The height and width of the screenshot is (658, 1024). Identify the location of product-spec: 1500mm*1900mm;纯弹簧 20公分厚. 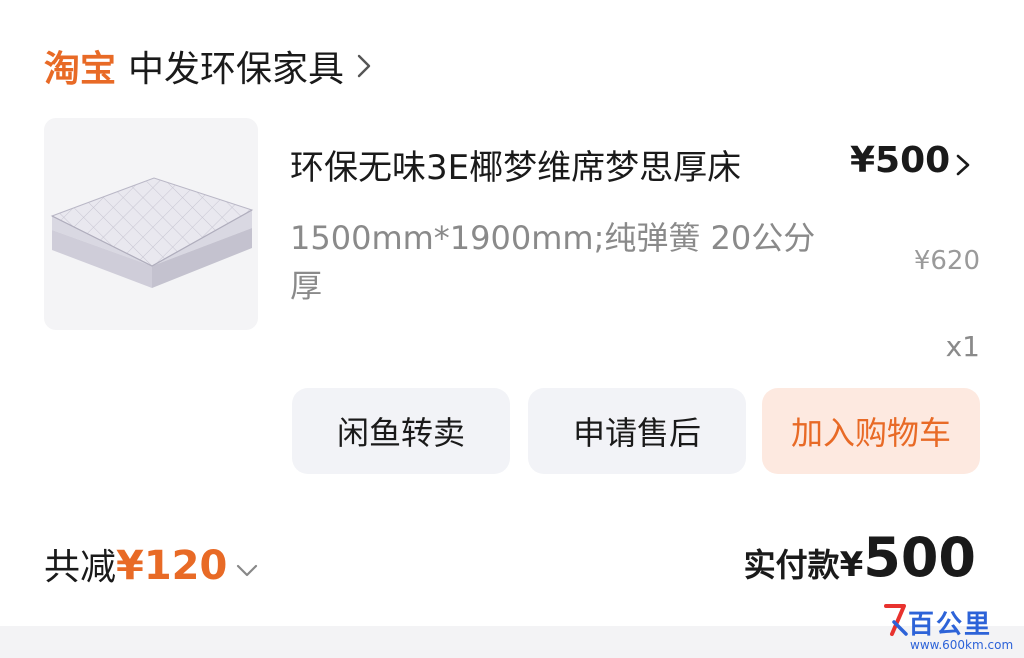
(553, 262).